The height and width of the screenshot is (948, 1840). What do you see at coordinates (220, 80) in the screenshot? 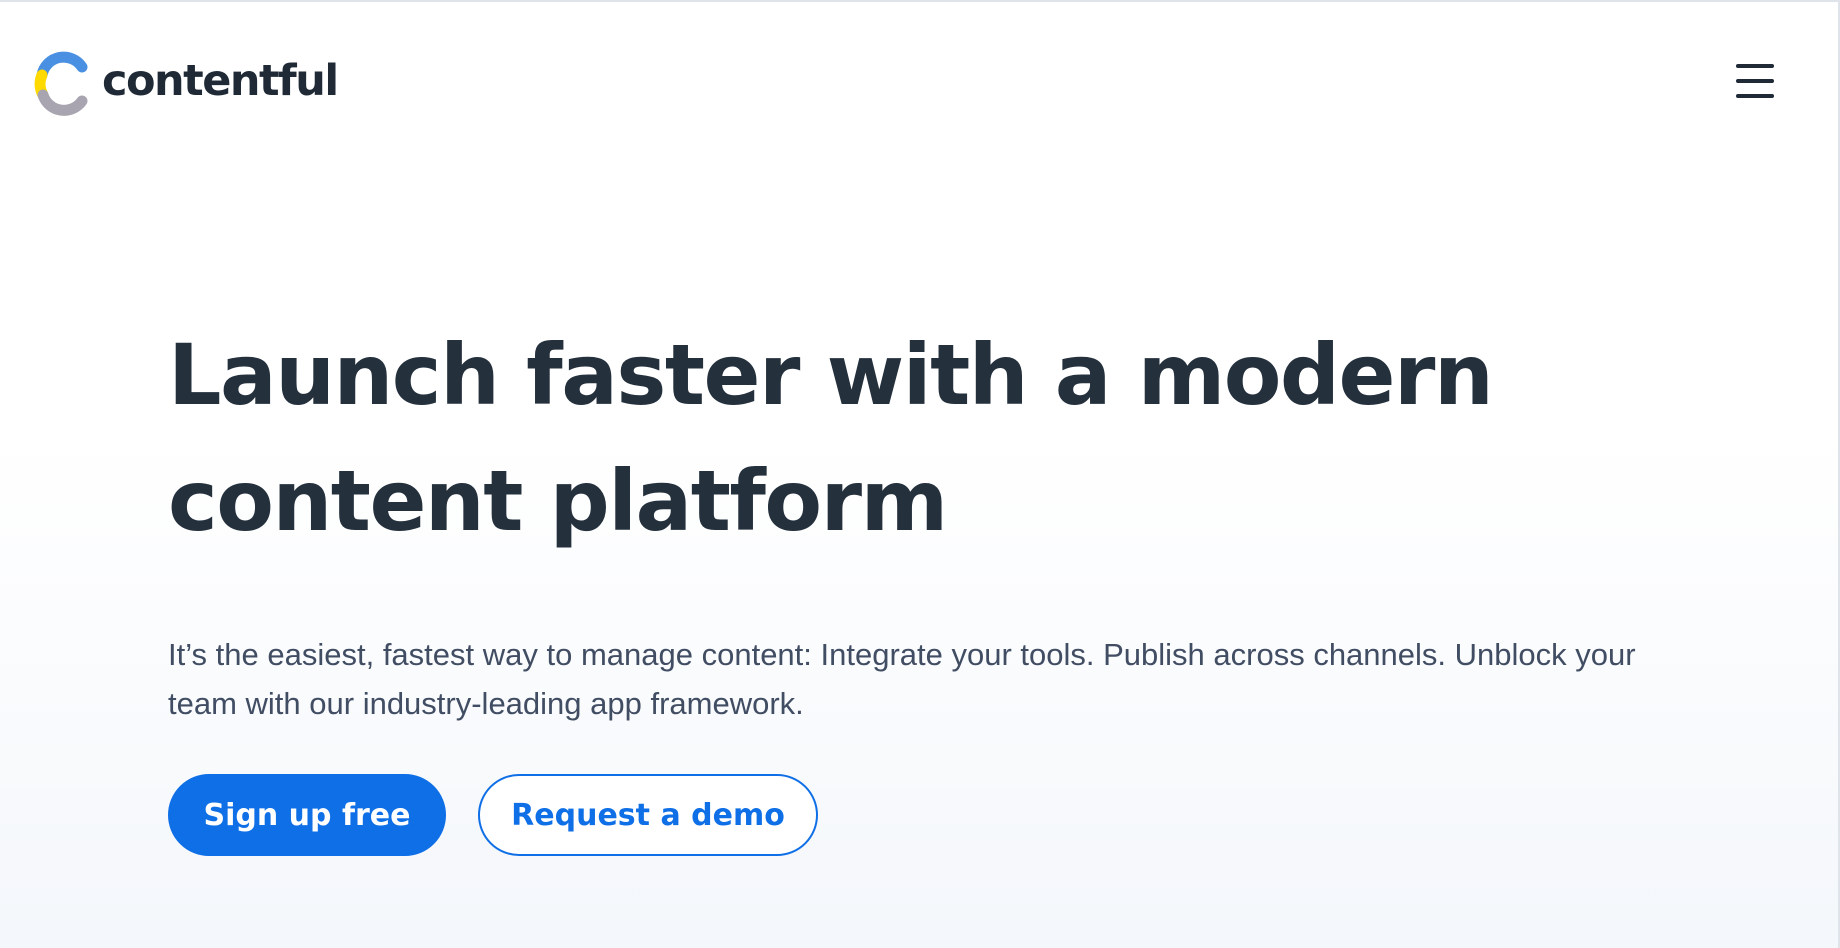
I see `brand-wordmark: contentful` at bounding box center [220, 80].